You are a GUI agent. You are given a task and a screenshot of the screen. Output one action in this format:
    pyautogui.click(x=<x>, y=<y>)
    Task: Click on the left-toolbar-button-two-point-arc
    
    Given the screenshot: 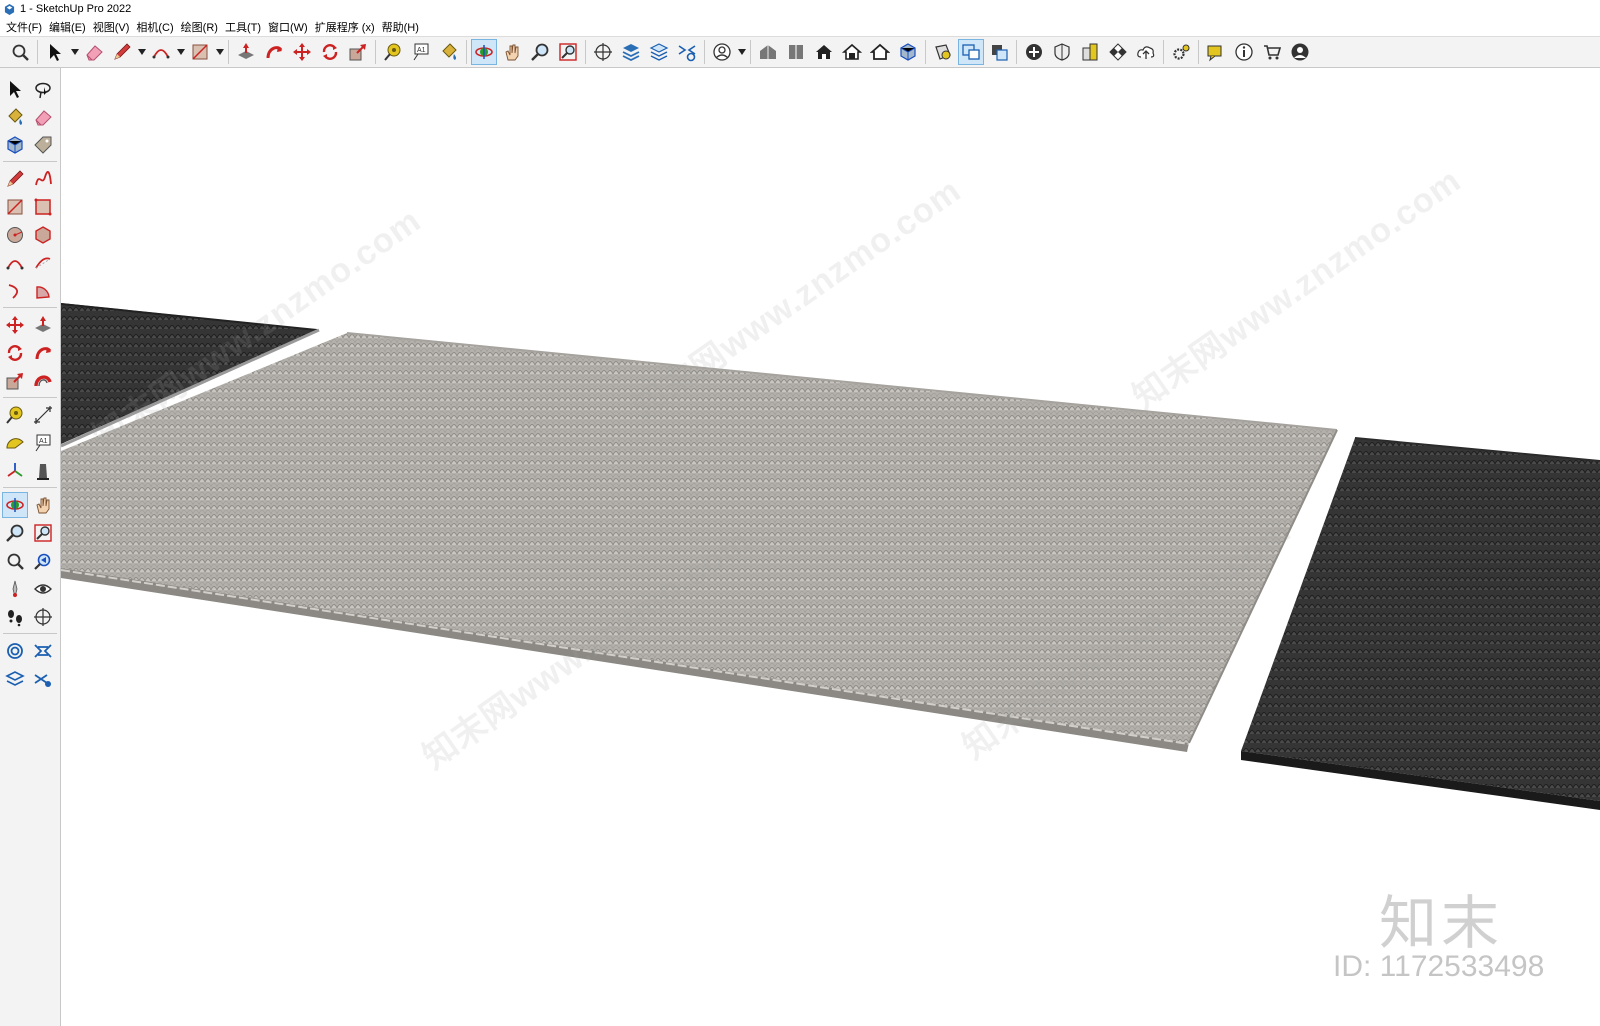 What is the action you would take?
    pyautogui.click(x=43, y=263)
    